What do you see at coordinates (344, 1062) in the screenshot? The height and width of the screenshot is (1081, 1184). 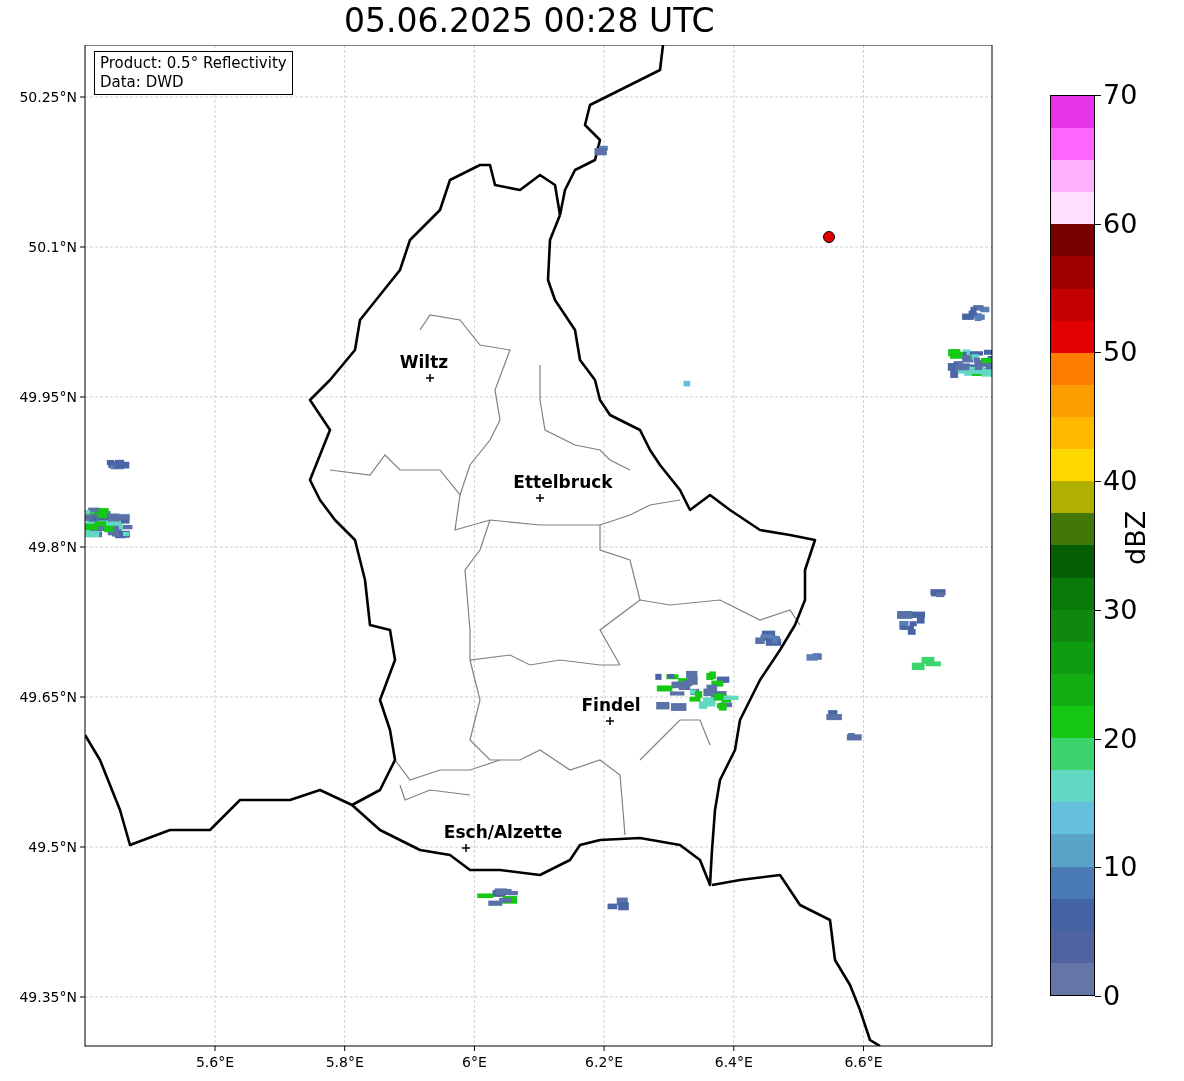 I see `longitude-label: 5.8°E` at bounding box center [344, 1062].